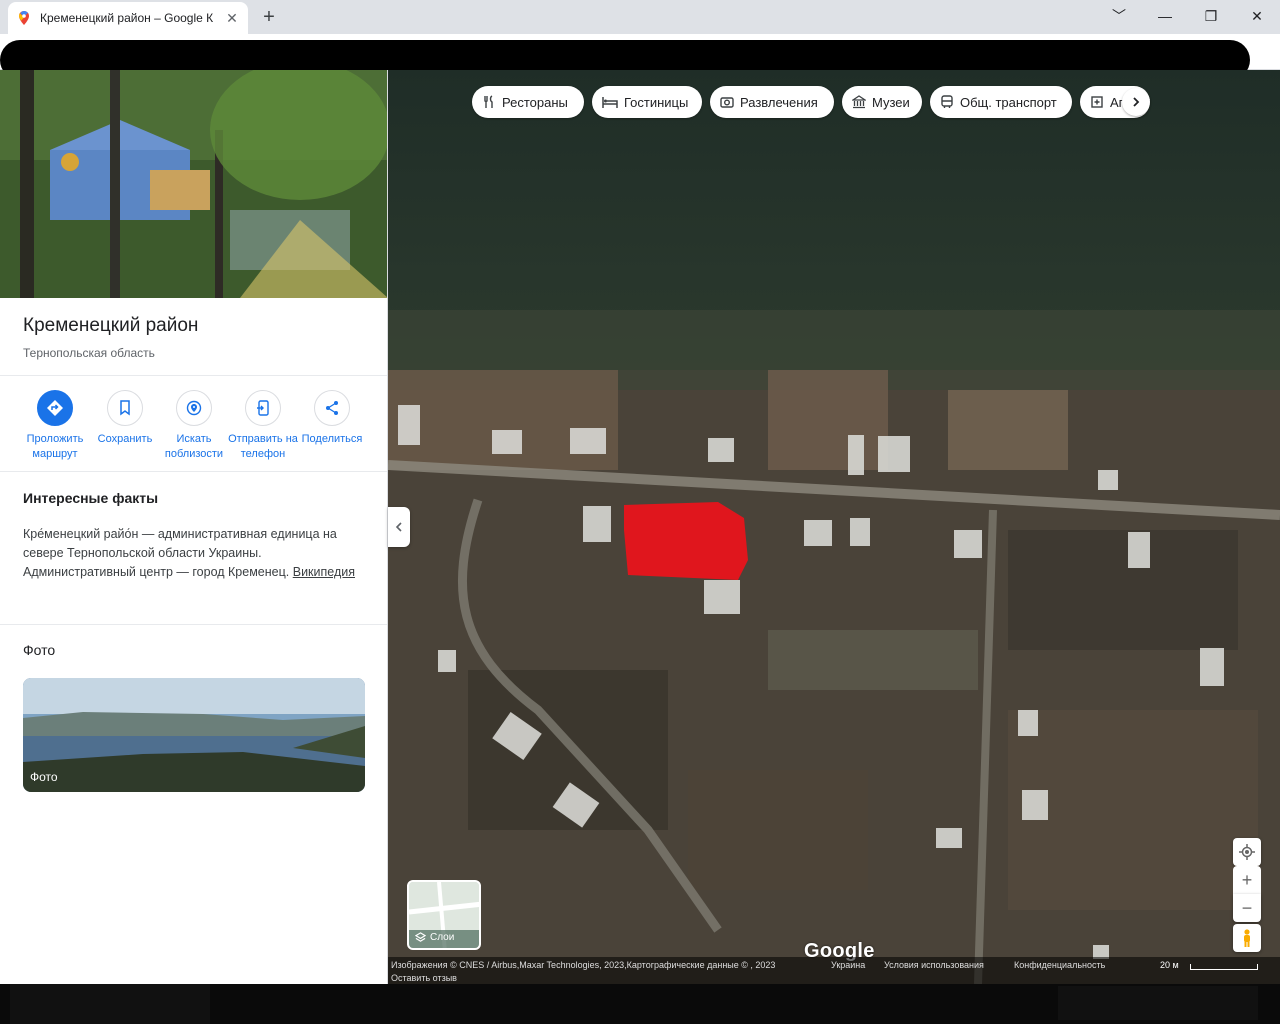  What do you see at coordinates (89, 353) in the screenshot?
I see `place-subtitle: Тернопольская область` at bounding box center [89, 353].